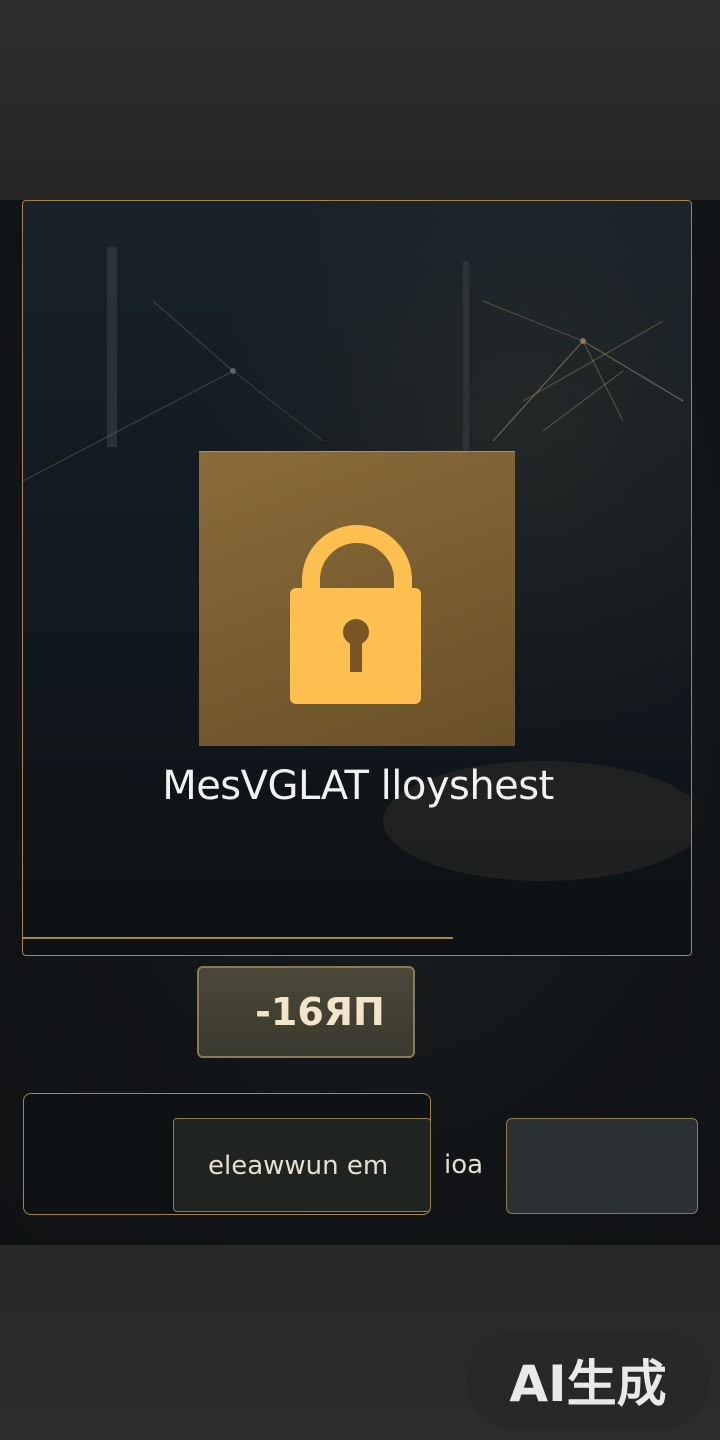 This screenshot has width=720, height=1440. What do you see at coordinates (355, 614) in the screenshot?
I see `padlock-icon` at bounding box center [355, 614].